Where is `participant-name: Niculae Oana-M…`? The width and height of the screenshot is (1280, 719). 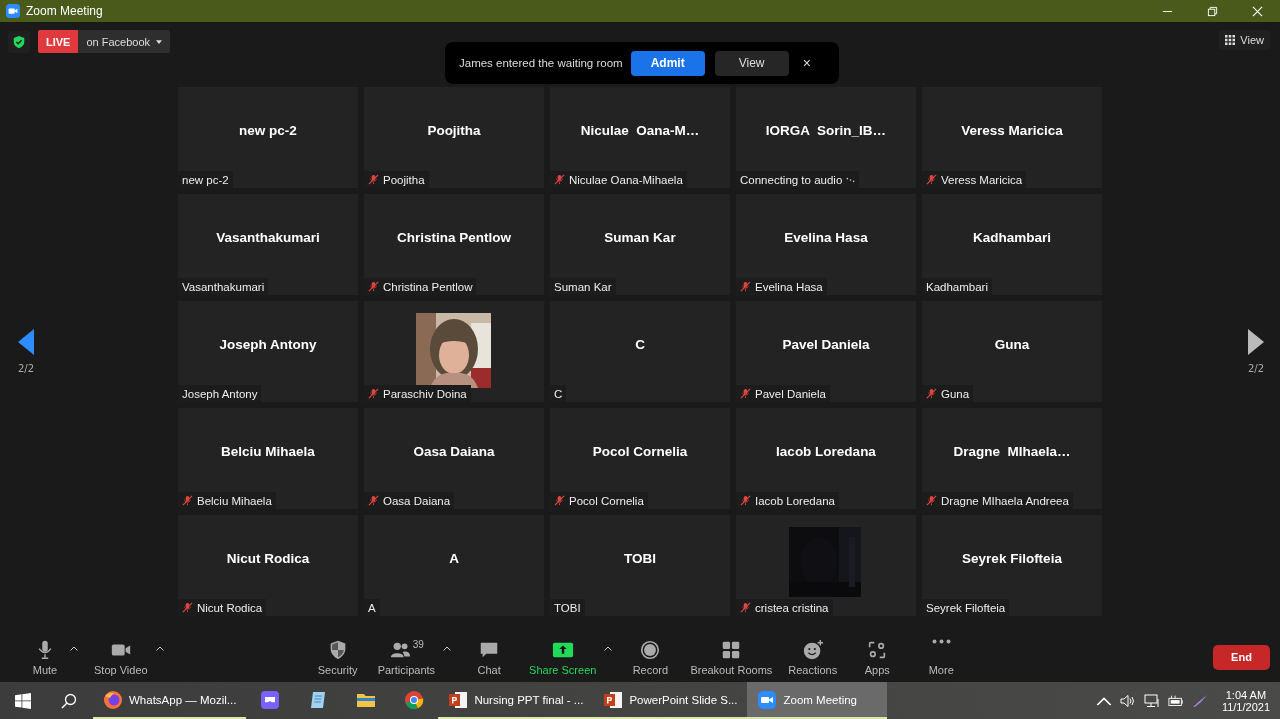
participant-name: Niculae Oana-M… is located at coordinates (640, 130).